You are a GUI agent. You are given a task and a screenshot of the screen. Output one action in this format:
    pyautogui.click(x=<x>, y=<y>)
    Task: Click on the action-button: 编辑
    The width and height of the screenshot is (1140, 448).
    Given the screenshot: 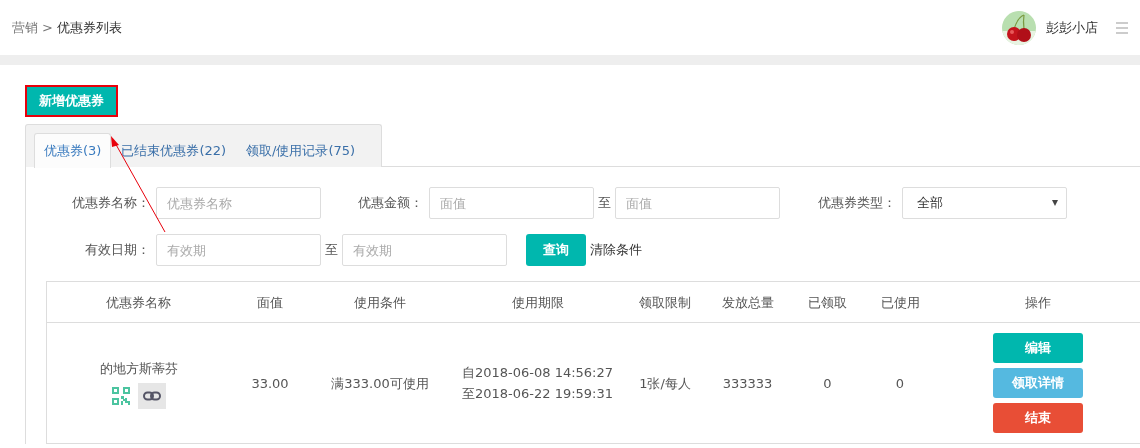 What is the action you would take?
    pyautogui.click(x=1037, y=348)
    